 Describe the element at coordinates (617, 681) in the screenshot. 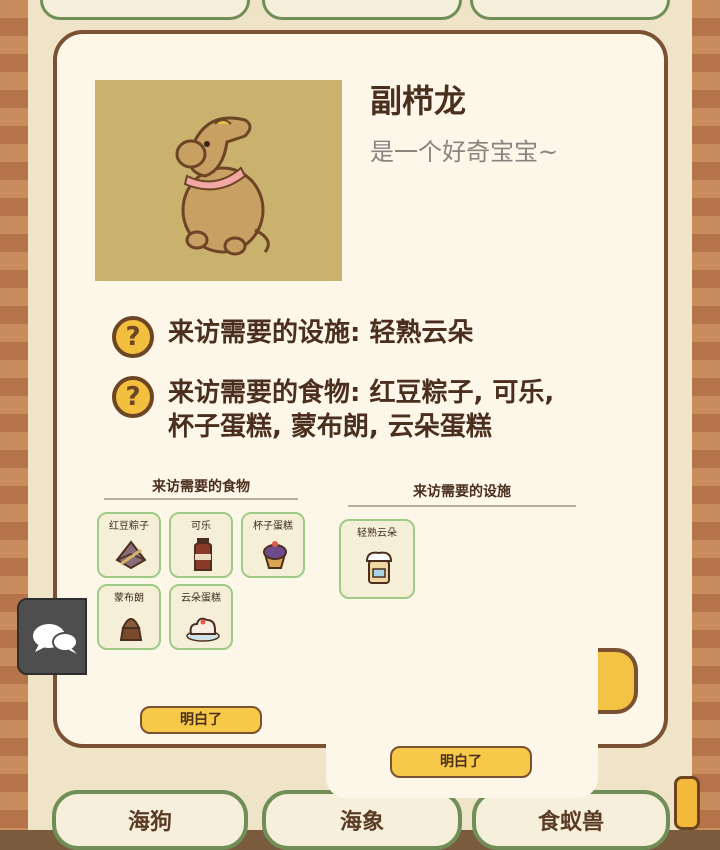

I see `hidden-button-edge` at that location.